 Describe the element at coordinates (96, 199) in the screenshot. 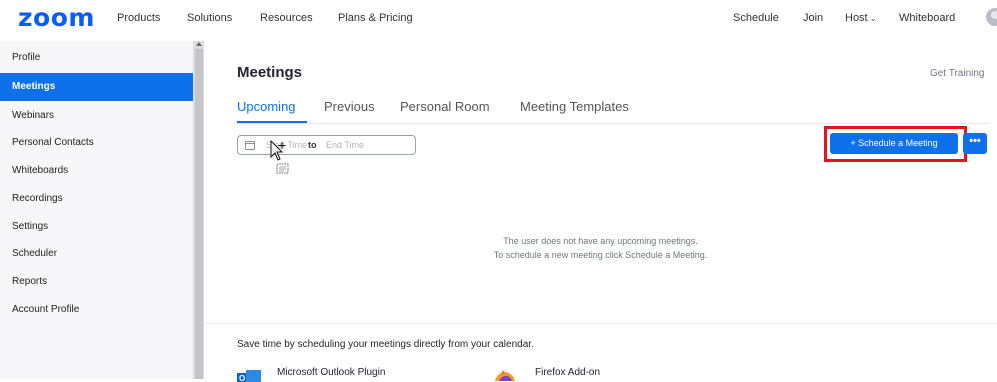

I see `sidebar-item-recordings: Recordings` at that location.